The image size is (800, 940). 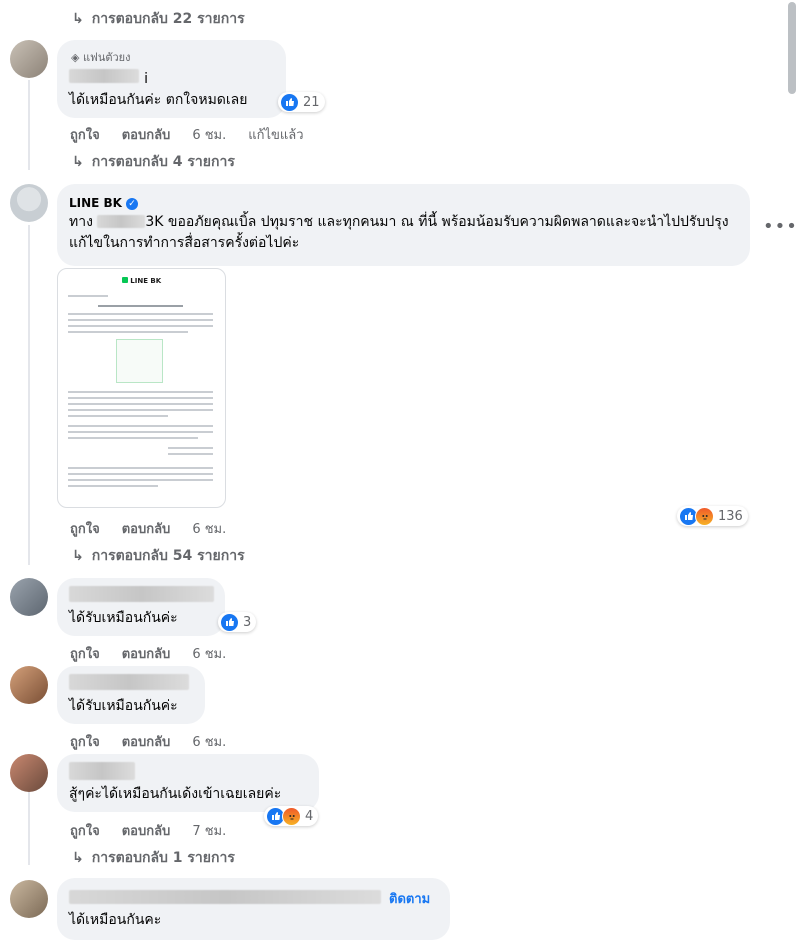 I want to click on commenter-name: LINE BK, so click(x=95, y=203).